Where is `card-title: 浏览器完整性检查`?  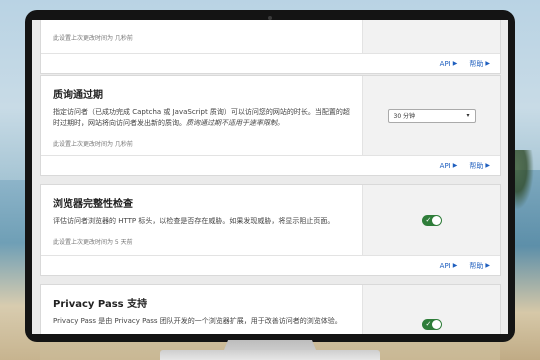 card-title: 浏览器完整性检查 is located at coordinates (93, 204).